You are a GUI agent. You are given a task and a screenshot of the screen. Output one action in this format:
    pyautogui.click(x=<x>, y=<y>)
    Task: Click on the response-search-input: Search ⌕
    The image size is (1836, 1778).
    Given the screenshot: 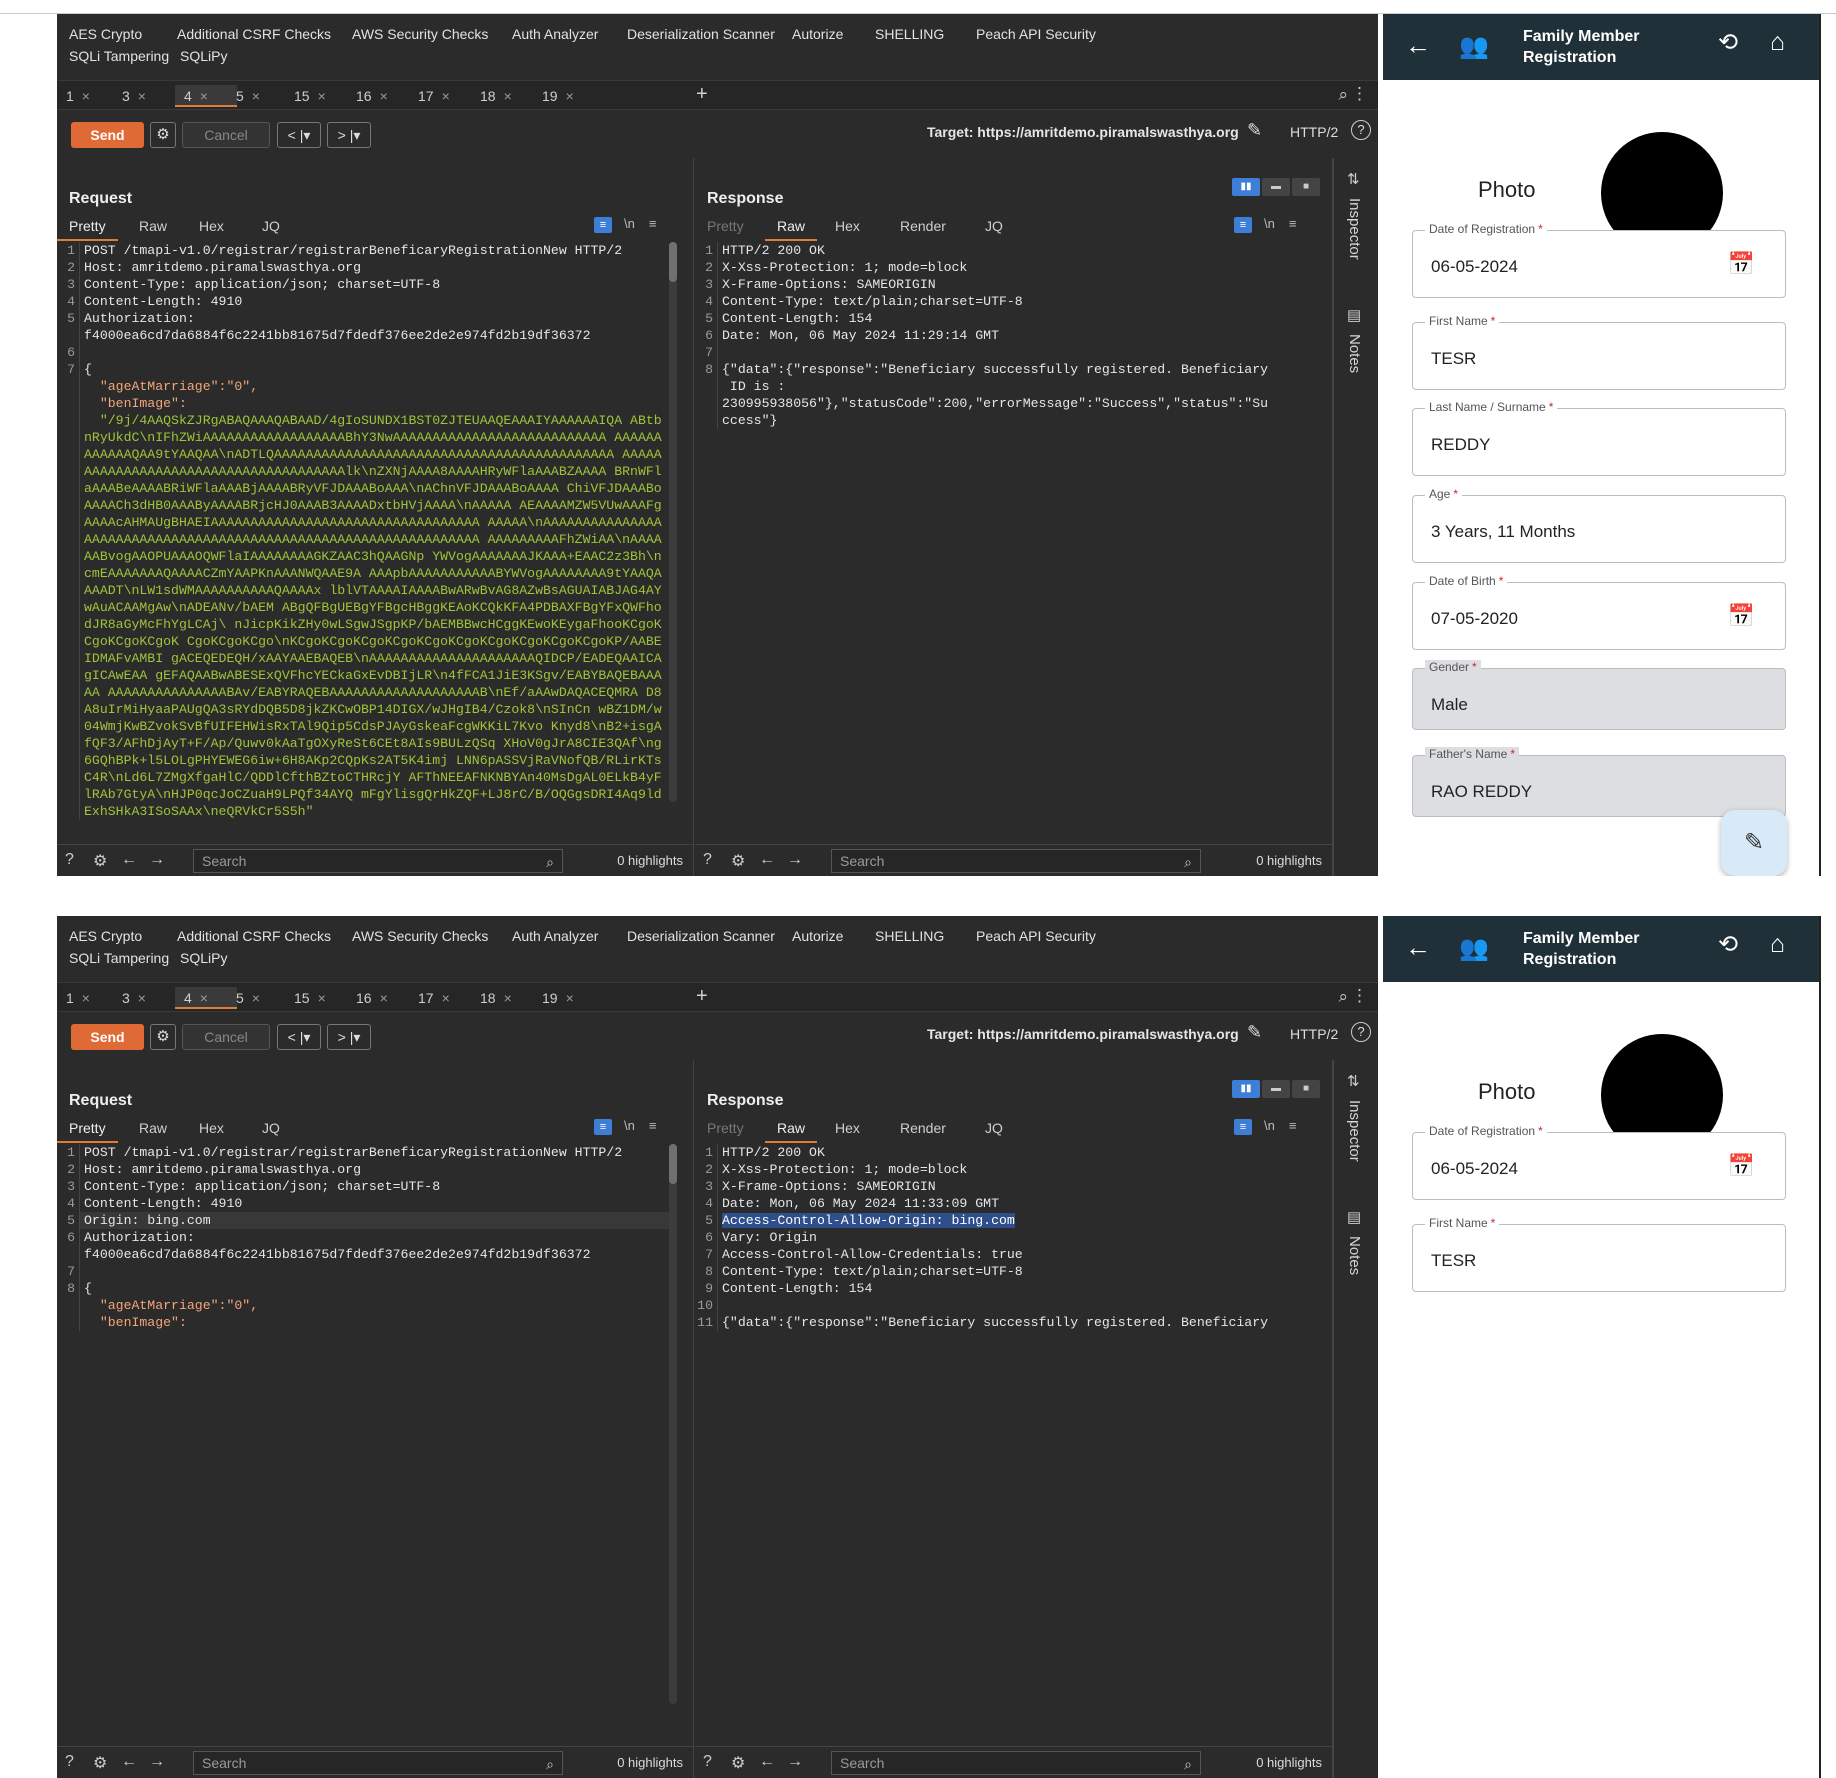 What is the action you would take?
    pyautogui.click(x=1016, y=1763)
    